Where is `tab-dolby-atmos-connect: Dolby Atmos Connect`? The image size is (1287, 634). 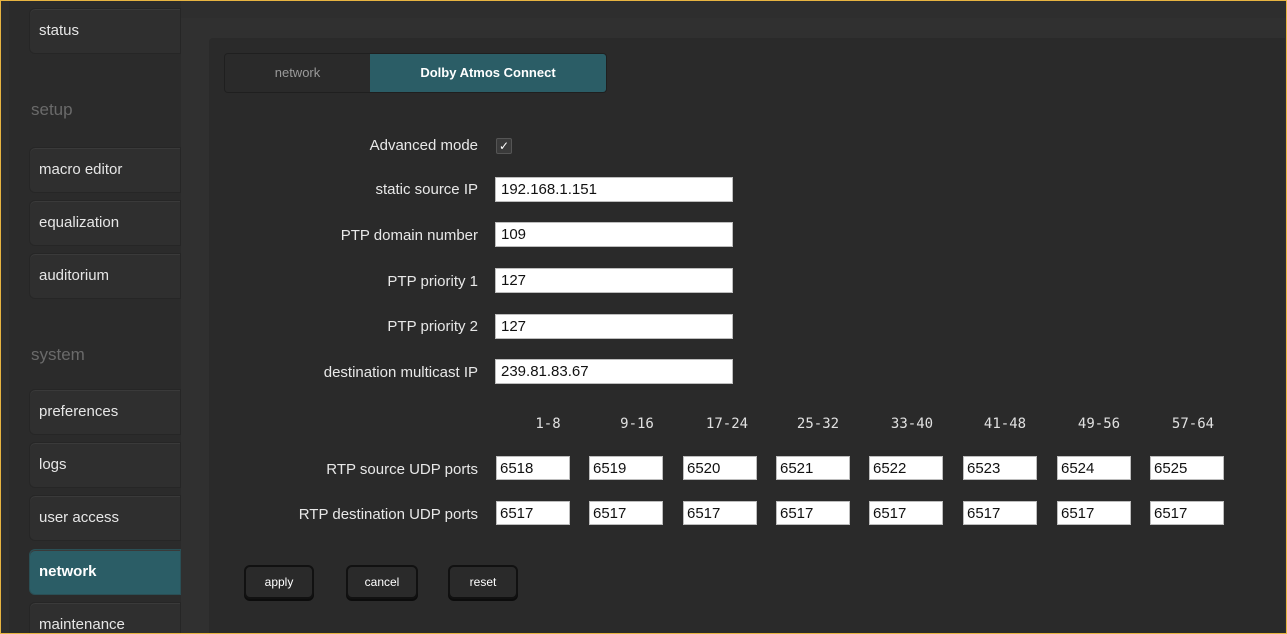 tab-dolby-atmos-connect: Dolby Atmos Connect is located at coordinates (488, 73).